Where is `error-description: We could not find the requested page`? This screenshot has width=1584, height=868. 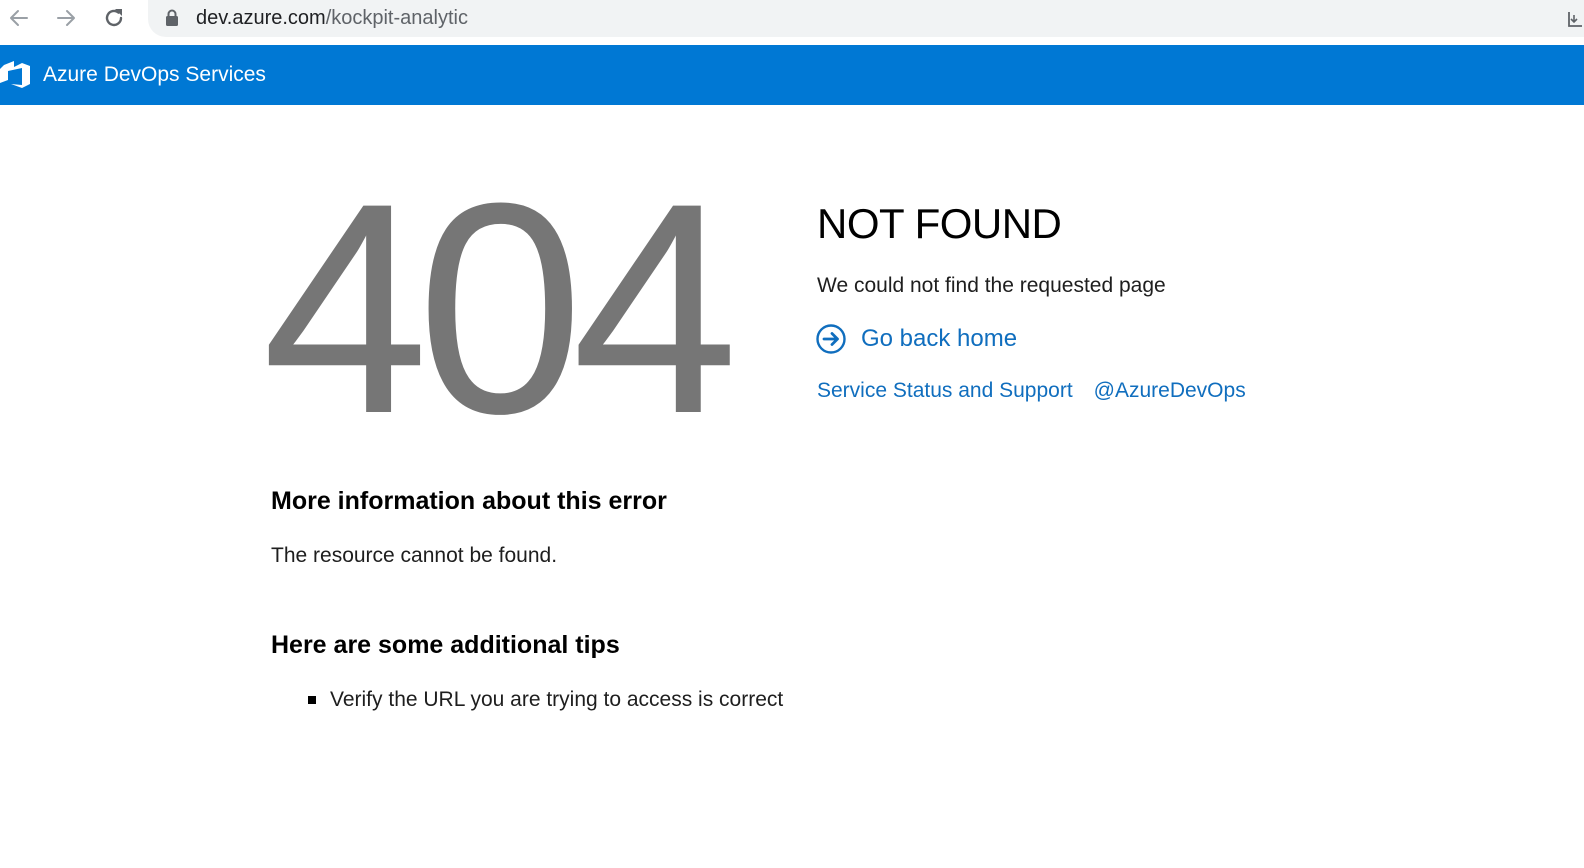 error-description: We could not find the requested page is located at coordinates (991, 285).